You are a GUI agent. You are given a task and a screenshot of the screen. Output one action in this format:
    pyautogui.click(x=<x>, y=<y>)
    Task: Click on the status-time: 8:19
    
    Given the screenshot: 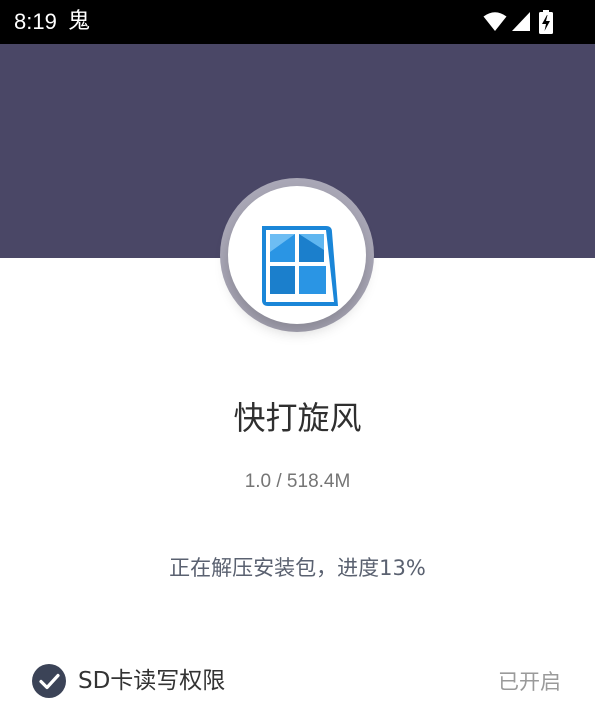 What is the action you would take?
    pyautogui.click(x=35, y=21)
    